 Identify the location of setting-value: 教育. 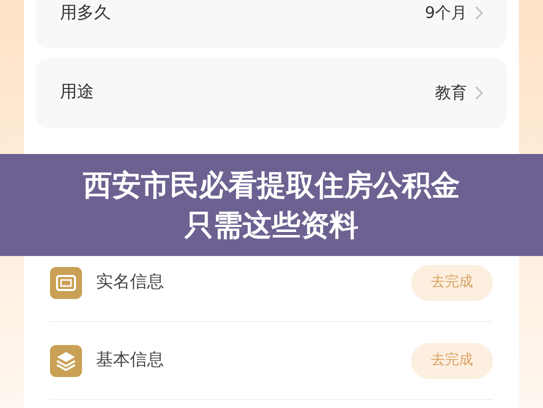
(451, 93).